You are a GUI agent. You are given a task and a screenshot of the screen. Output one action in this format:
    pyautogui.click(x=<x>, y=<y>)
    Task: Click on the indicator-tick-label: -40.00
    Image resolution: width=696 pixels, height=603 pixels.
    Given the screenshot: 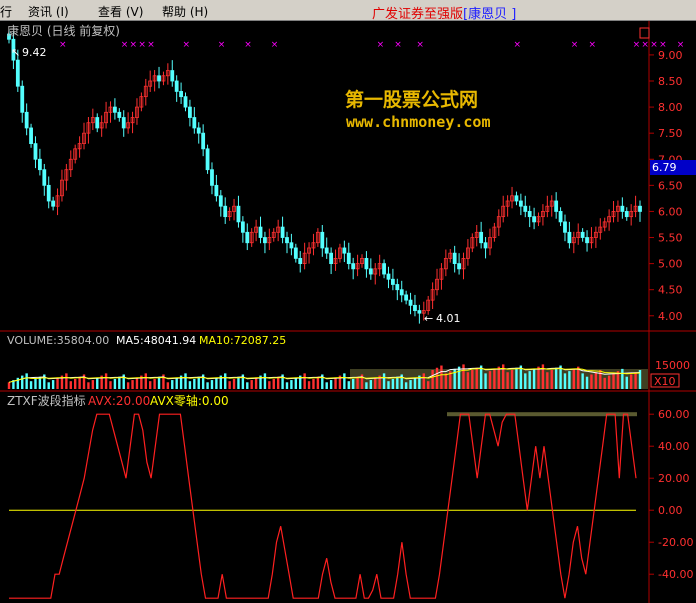 What is the action you would take?
    pyautogui.click(x=675, y=574)
    